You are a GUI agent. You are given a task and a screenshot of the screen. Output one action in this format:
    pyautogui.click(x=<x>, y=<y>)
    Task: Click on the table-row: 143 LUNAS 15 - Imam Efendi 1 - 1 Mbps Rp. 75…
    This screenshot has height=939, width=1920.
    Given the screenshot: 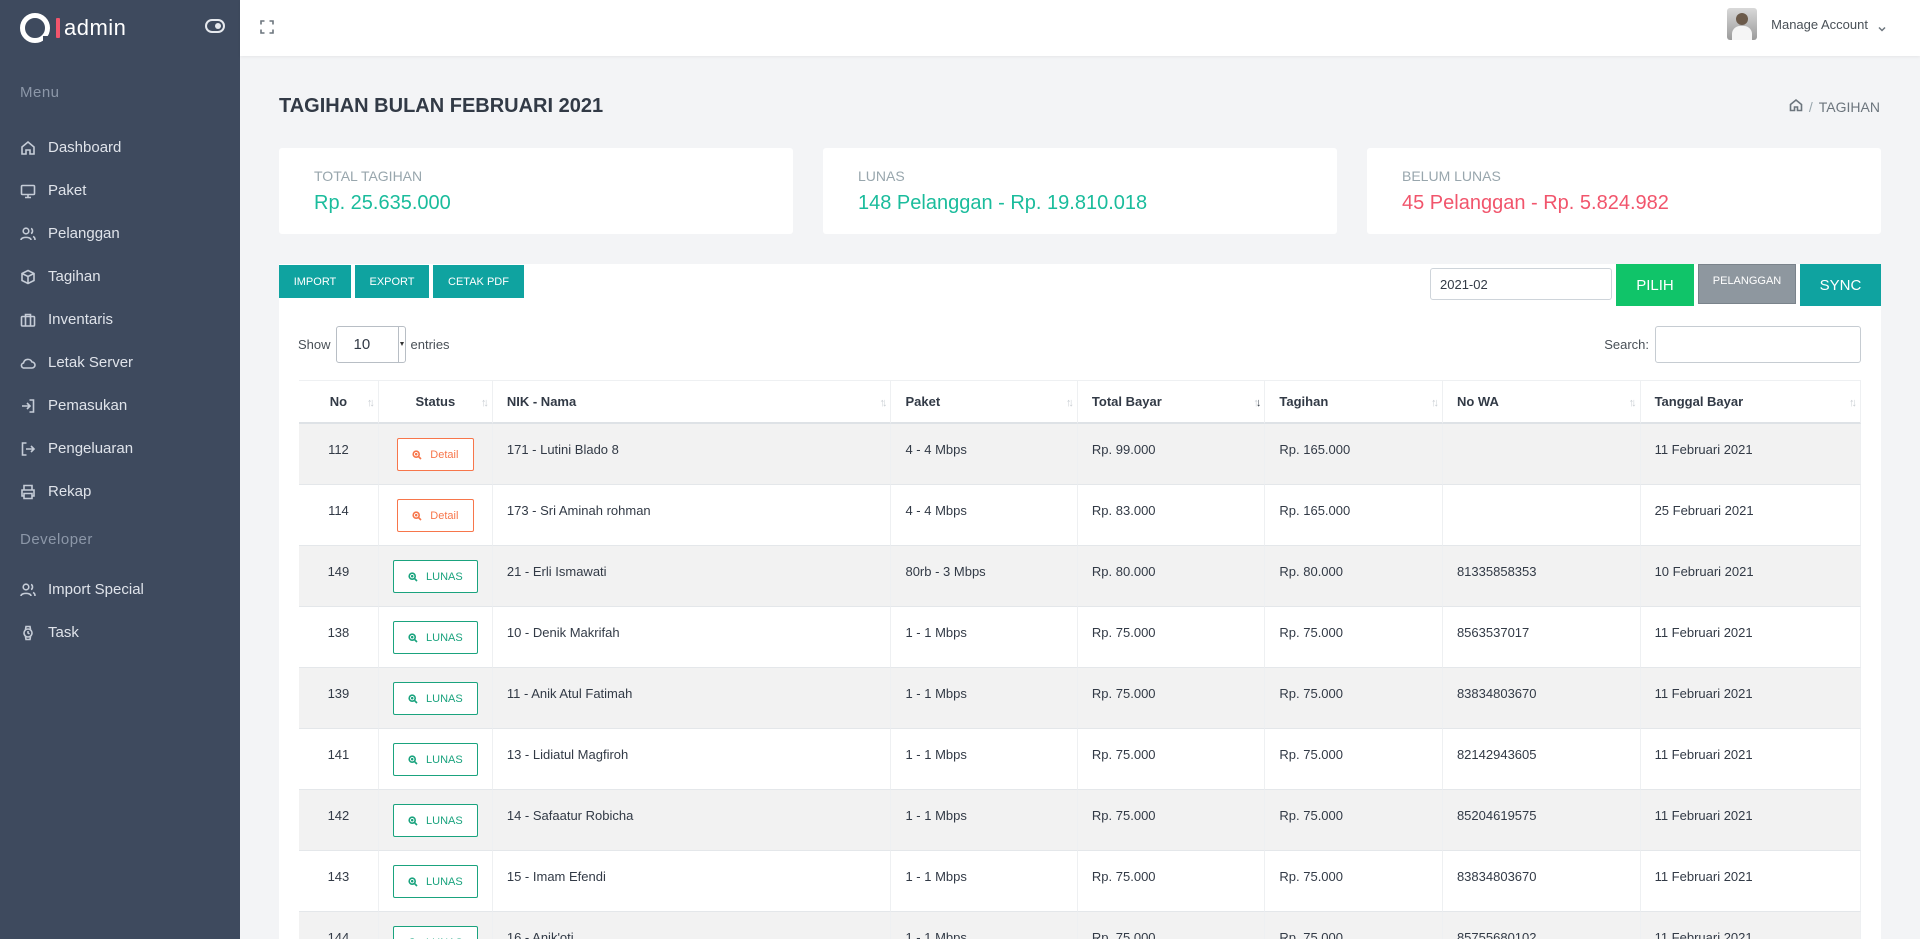 What is the action you would take?
    pyautogui.click(x=1080, y=881)
    